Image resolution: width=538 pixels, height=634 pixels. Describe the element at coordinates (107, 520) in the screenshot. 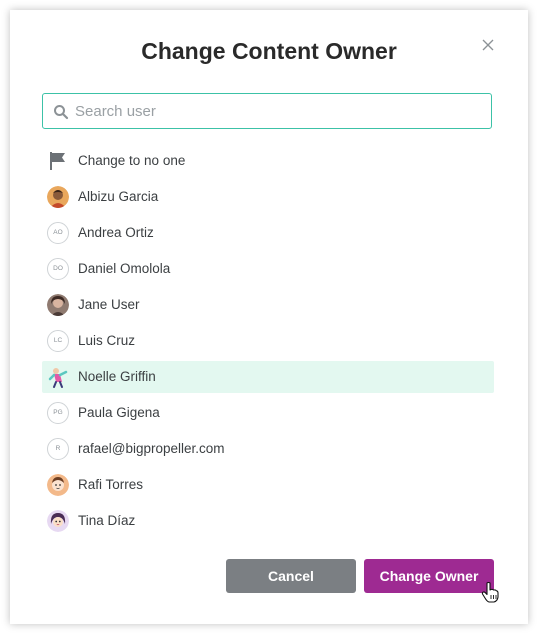

I see `user-name: Tina Díaz` at that location.